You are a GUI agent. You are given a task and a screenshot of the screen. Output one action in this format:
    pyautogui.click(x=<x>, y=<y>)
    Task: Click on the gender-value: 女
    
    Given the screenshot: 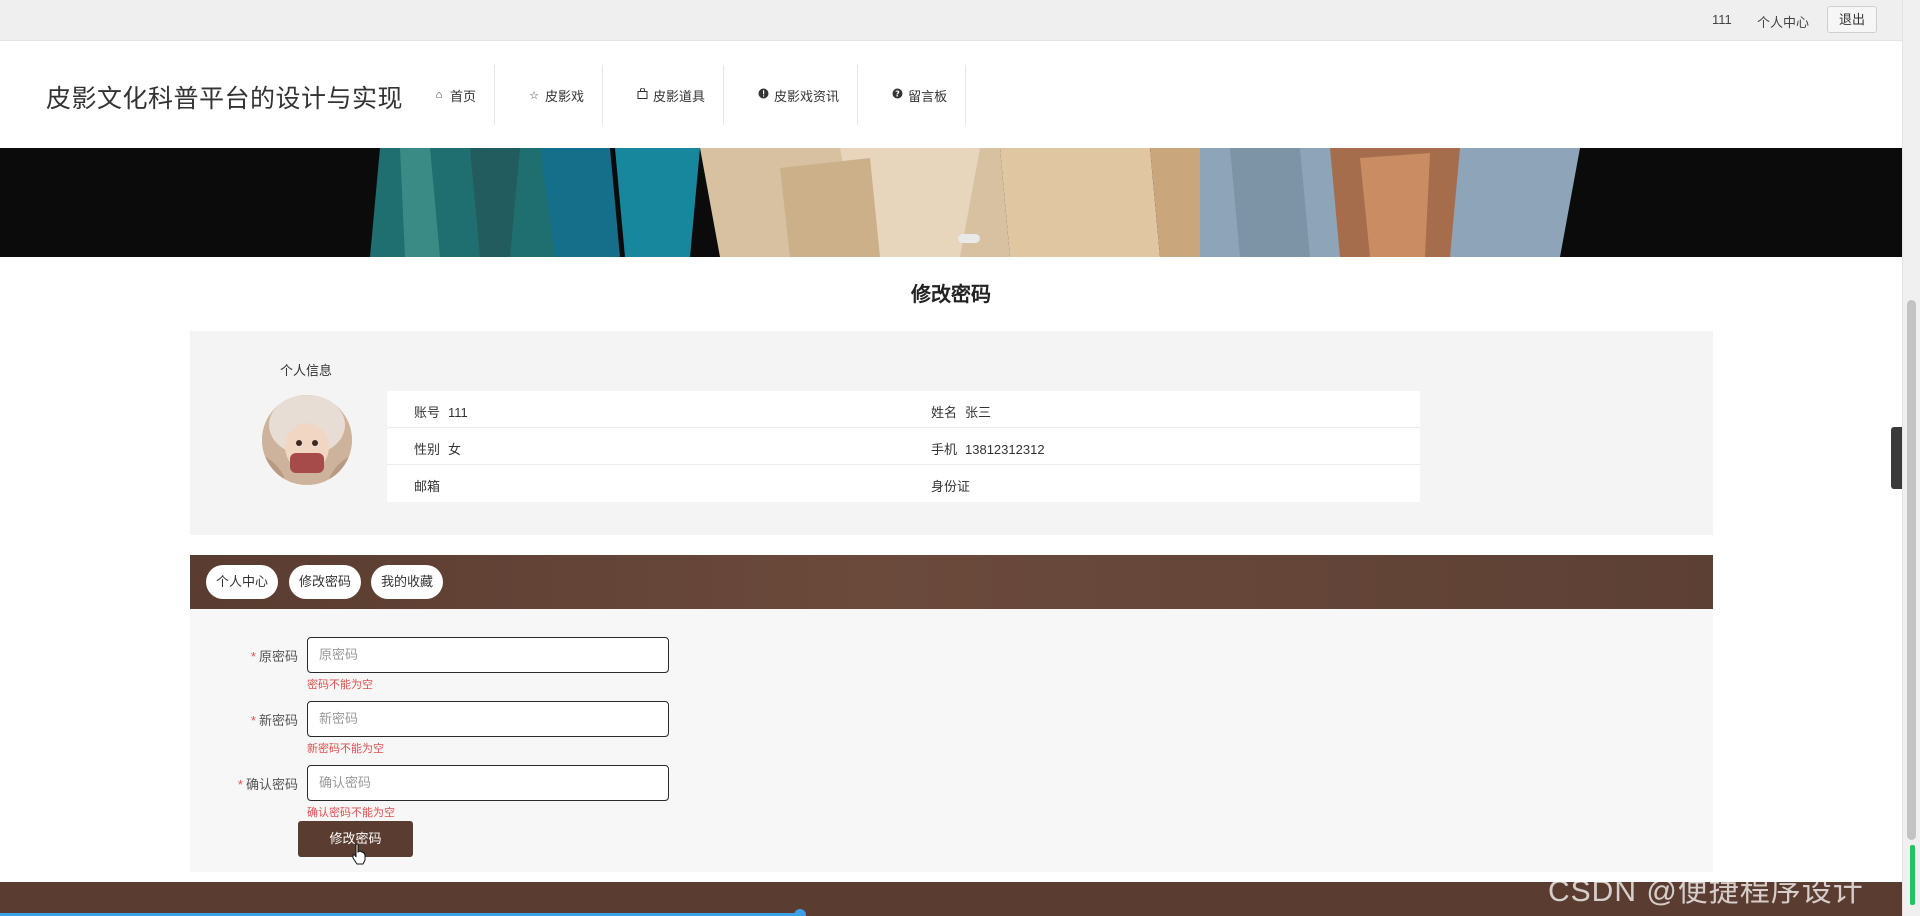 What is the action you would take?
    pyautogui.click(x=455, y=449)
    